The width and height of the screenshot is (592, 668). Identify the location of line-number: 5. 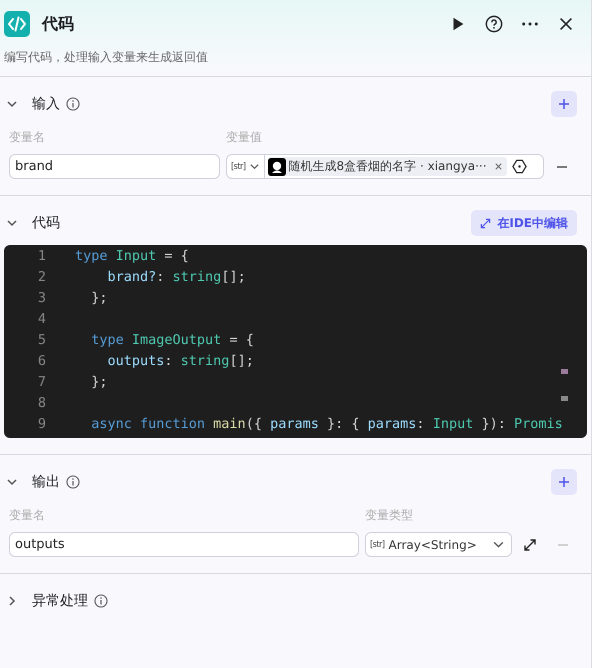
(41, 340).